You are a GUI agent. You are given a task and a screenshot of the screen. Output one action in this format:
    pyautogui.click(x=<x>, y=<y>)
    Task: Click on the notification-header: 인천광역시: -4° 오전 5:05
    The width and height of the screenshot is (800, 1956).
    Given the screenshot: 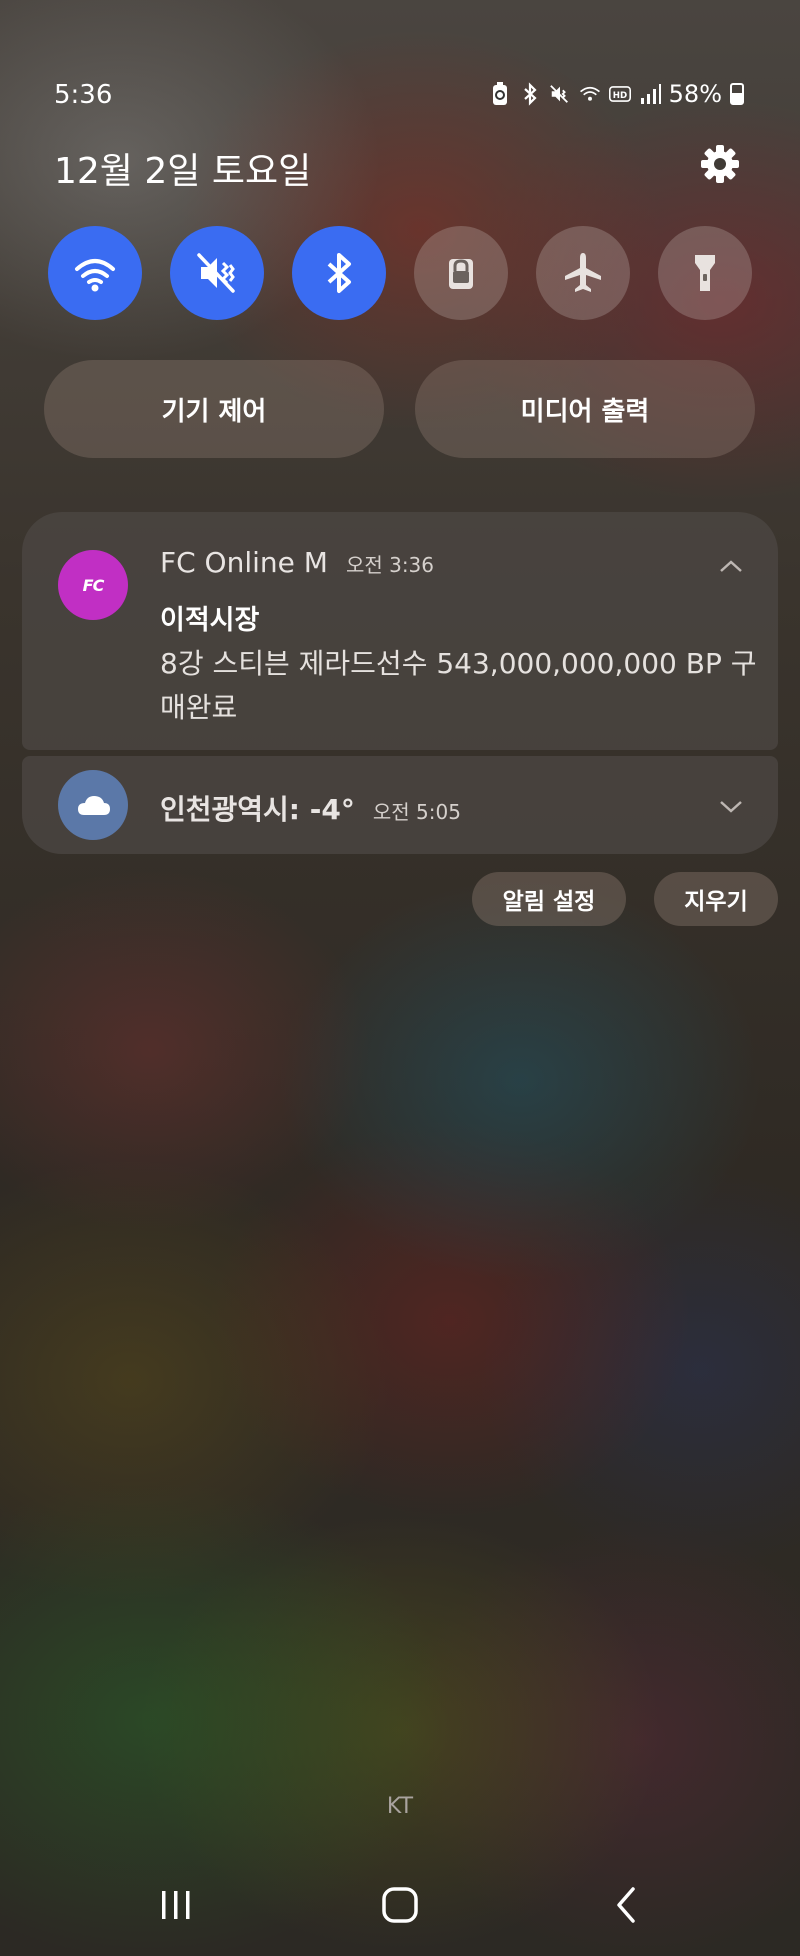 What is the action you would take?
    pyautogui.click(x=310, y=808)
    